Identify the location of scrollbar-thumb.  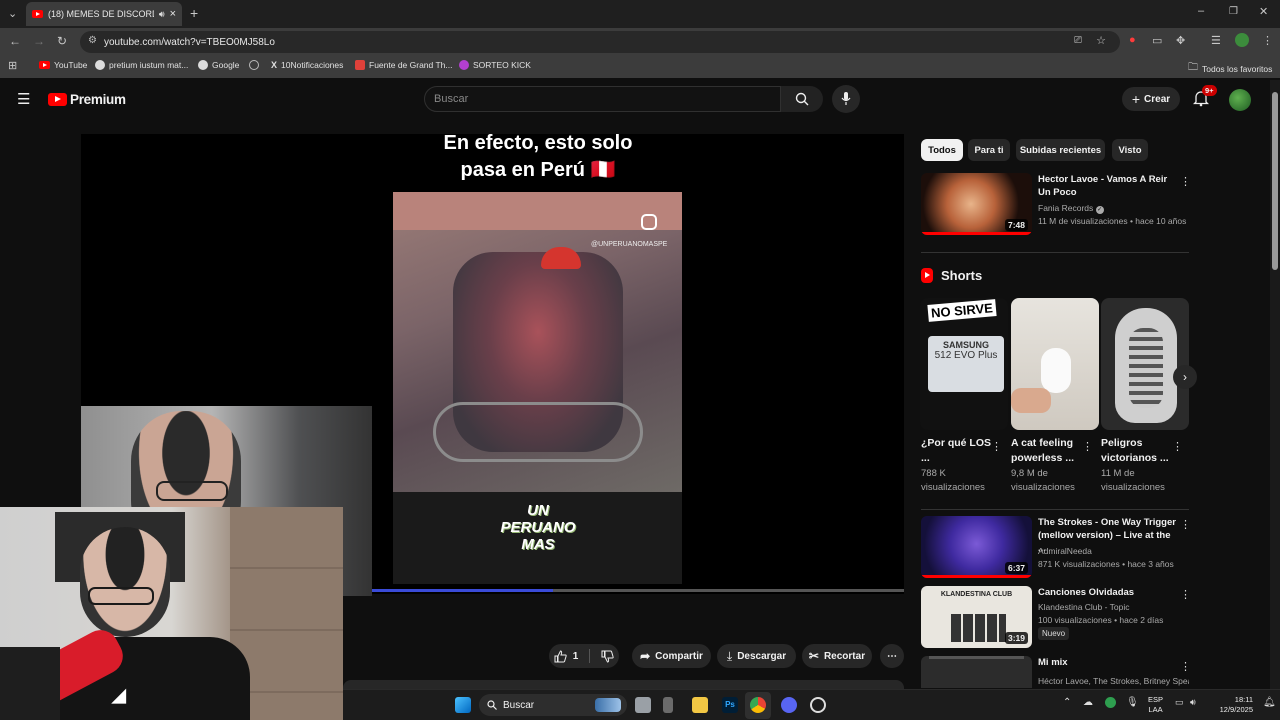
(1275, 181).